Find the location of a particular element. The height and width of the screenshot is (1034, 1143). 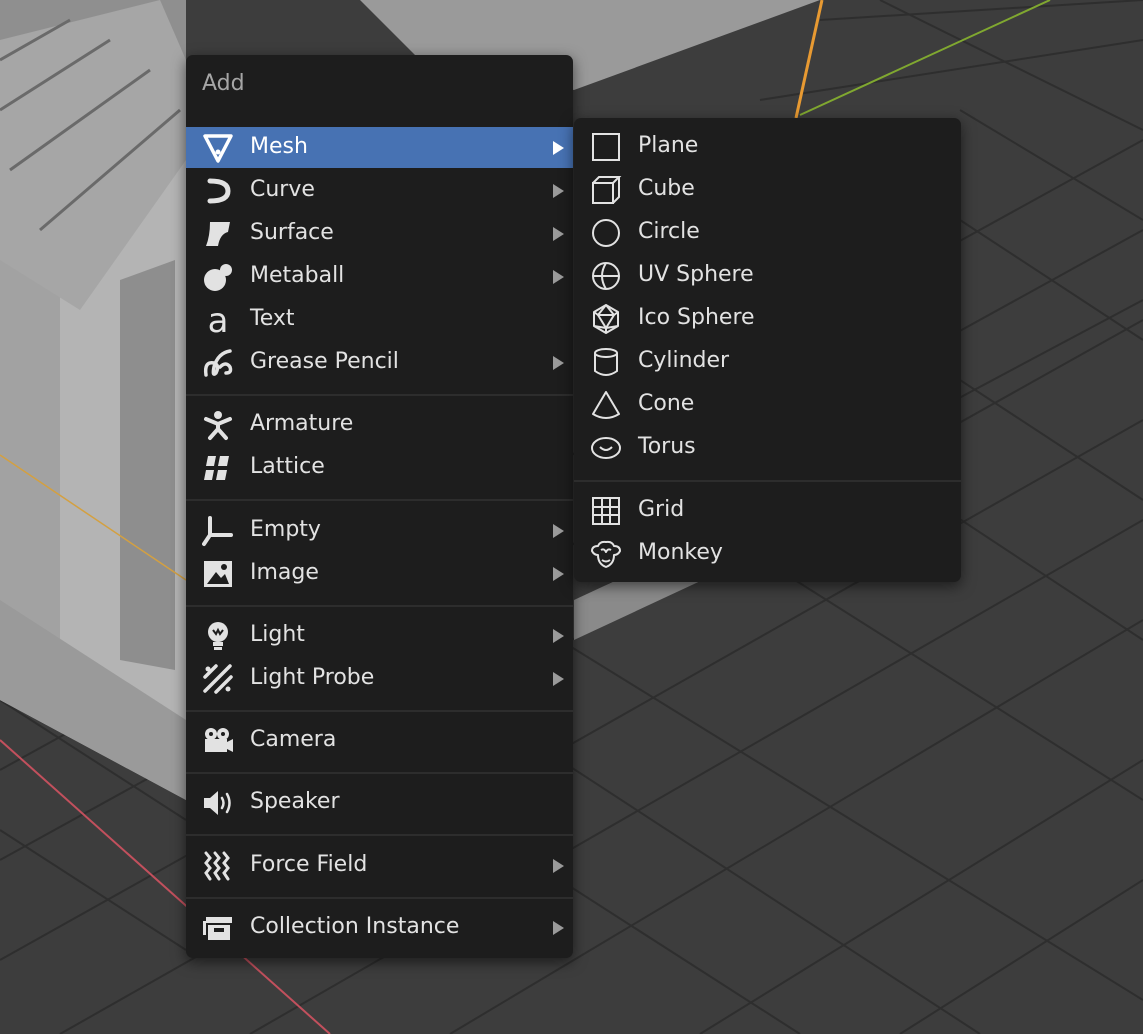

surface-icon is located at coordinates (218, 234).